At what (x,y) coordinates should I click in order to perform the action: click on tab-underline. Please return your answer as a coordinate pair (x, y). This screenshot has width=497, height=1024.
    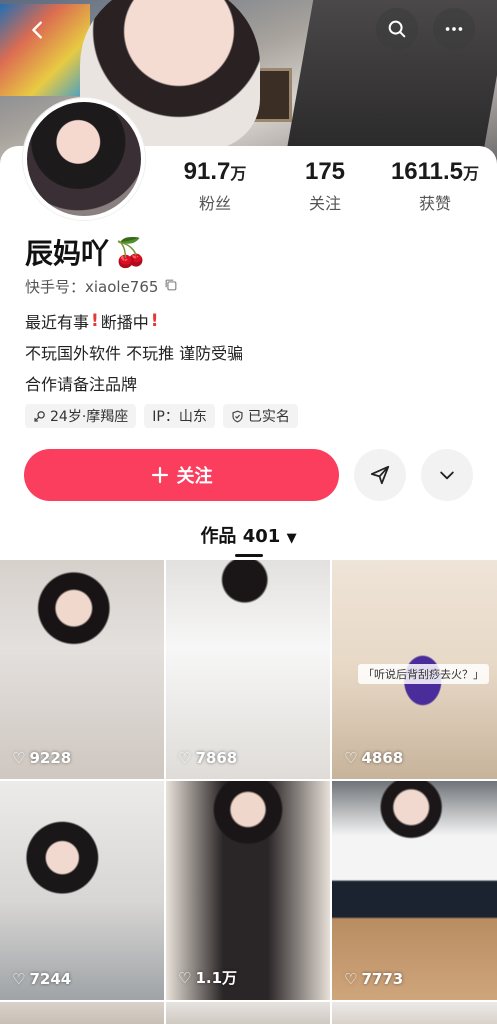
    Looking at the image, I should click on (248, 555).